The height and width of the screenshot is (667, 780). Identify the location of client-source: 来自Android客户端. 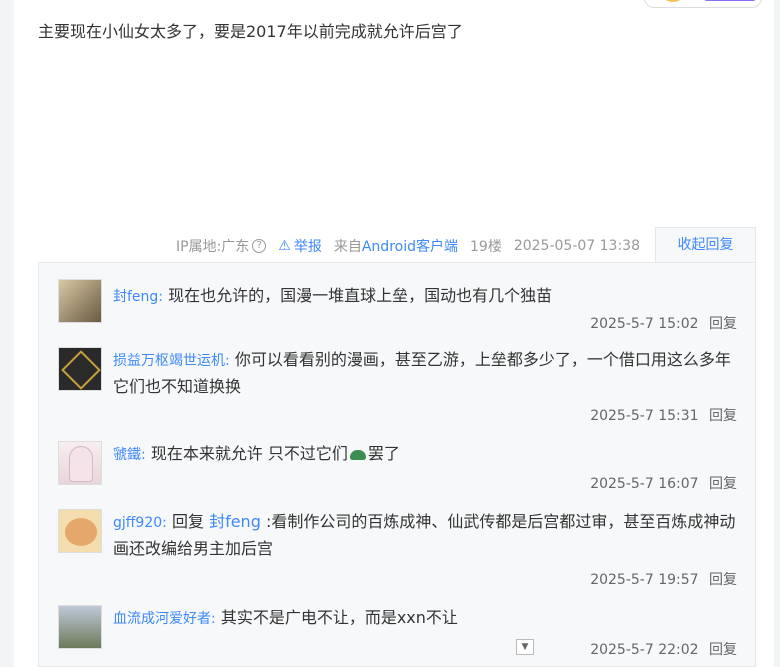
(396, 246).